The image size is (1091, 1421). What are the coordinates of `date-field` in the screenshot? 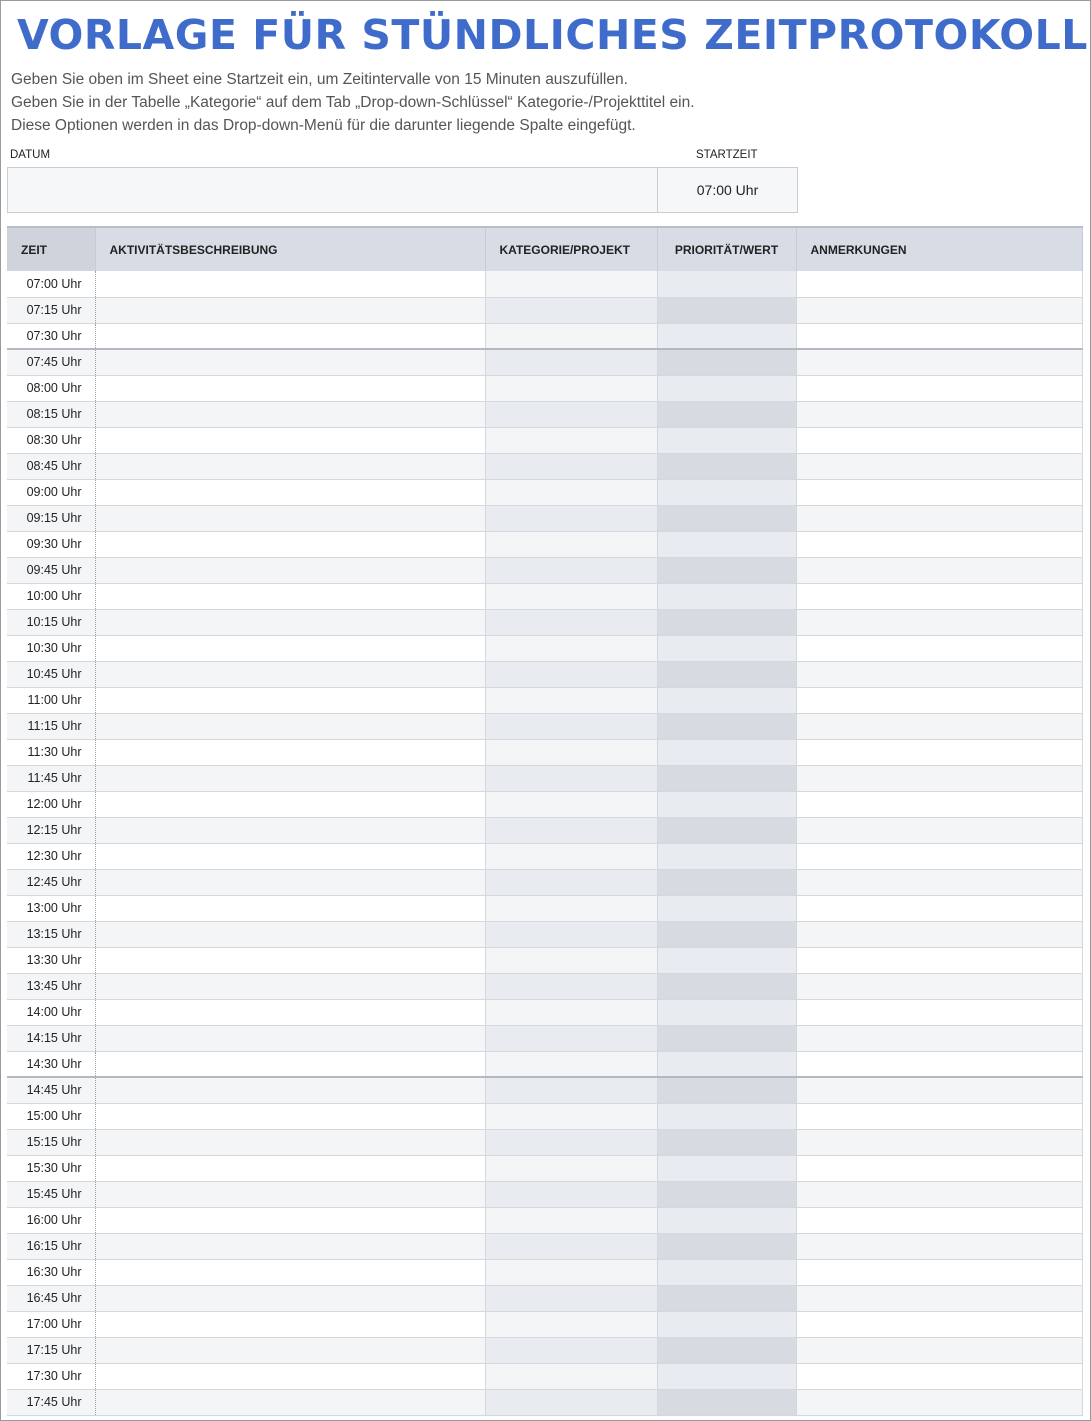 It's located at (332, 190).